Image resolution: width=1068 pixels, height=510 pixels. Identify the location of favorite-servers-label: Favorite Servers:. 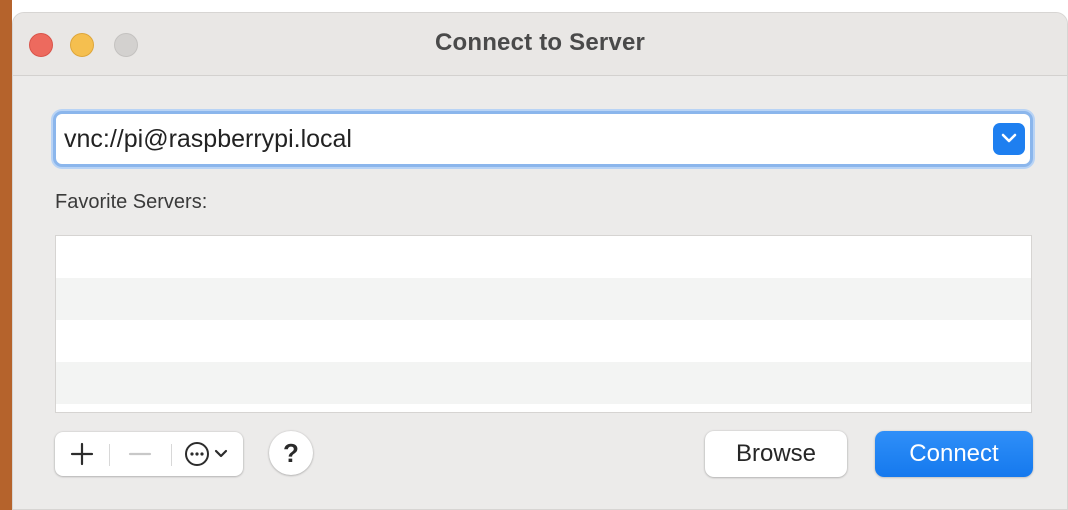
(131, 202).